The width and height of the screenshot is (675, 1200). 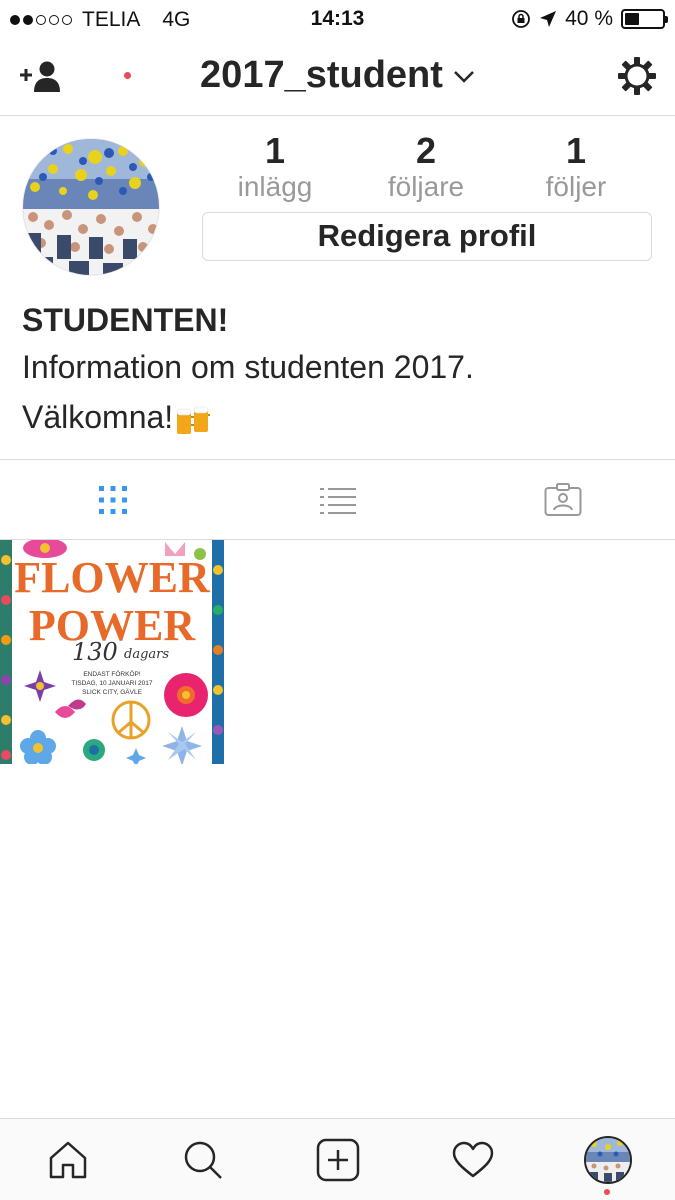 I want to click on profile-avatar, so click(x=91, y=207).